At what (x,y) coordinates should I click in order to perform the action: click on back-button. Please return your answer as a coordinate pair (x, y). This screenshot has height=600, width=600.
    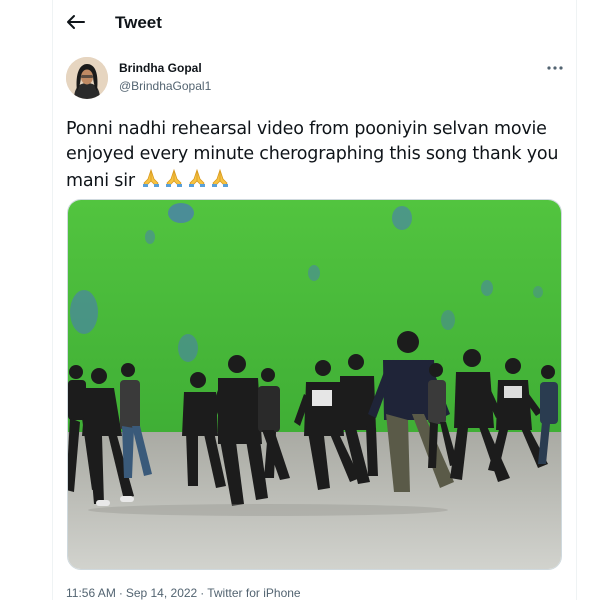
    Looking at the image, I should click on (76, 22).